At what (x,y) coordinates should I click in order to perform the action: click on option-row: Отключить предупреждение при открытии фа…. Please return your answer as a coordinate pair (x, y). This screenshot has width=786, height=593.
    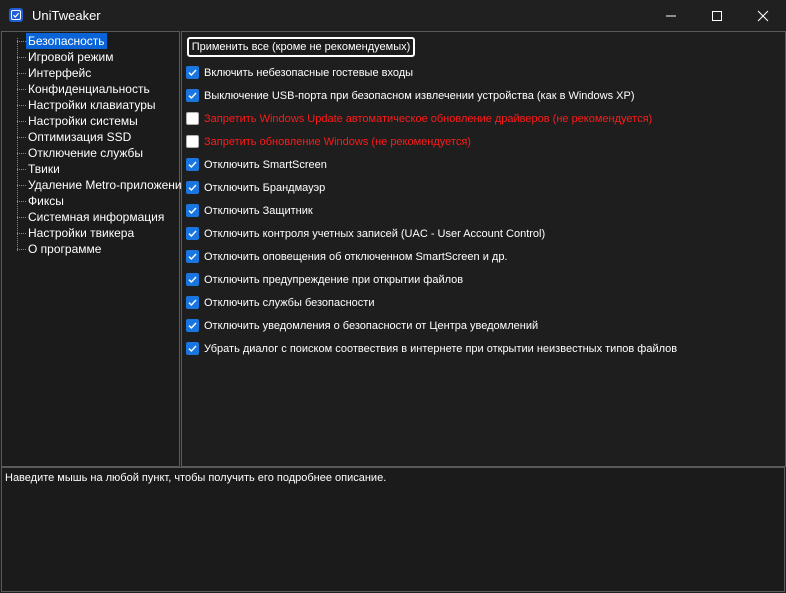
    Looking at the image, I should click on (481, 280).